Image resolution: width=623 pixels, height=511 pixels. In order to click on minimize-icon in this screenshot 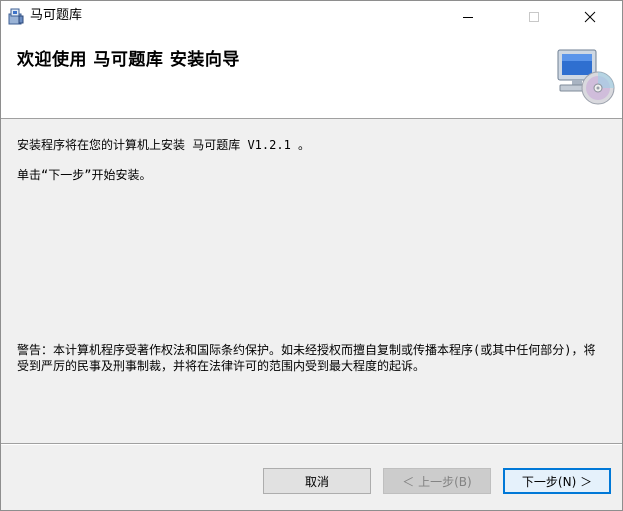, I will do `click(468, 17)`.